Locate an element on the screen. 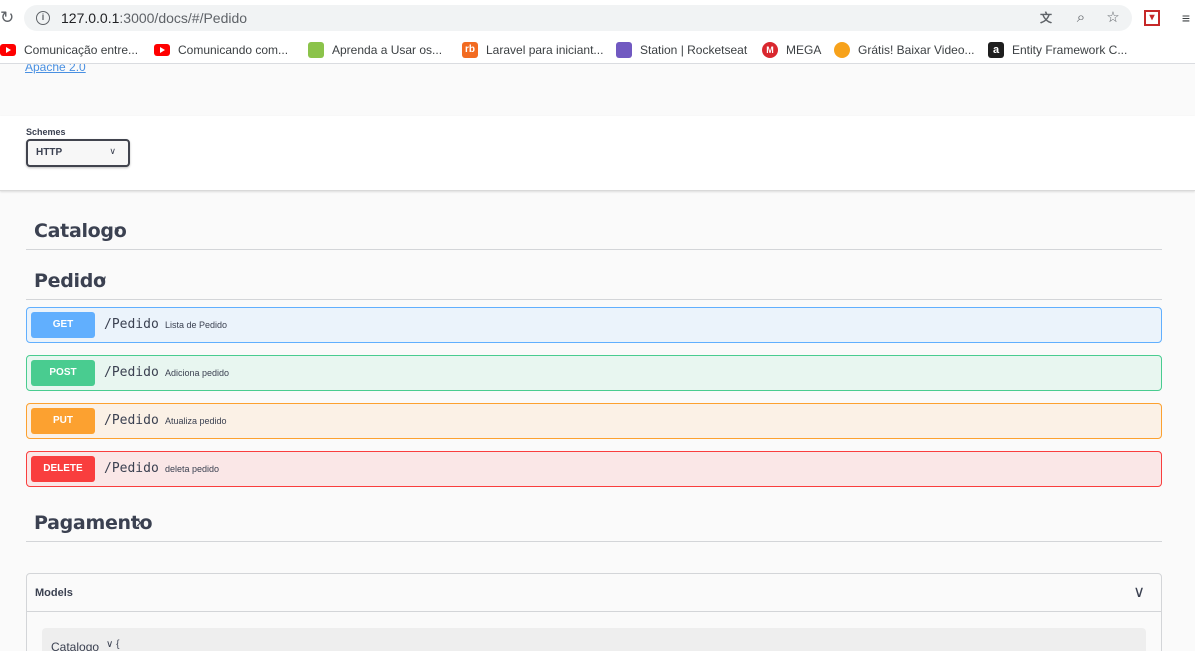  method-badge: DELETE is located at coordinates (63, 469).